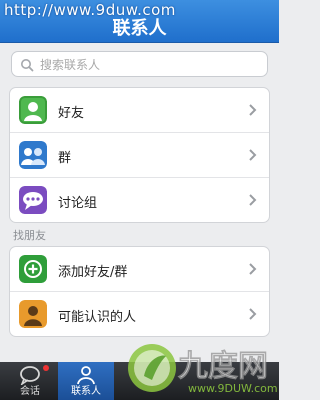 The height and width of the screenshot is (400, 320). What do you see at coordinates (65, 158) in the screenshot?
I see `contact-label: 群` at bounding box center [65, 158].